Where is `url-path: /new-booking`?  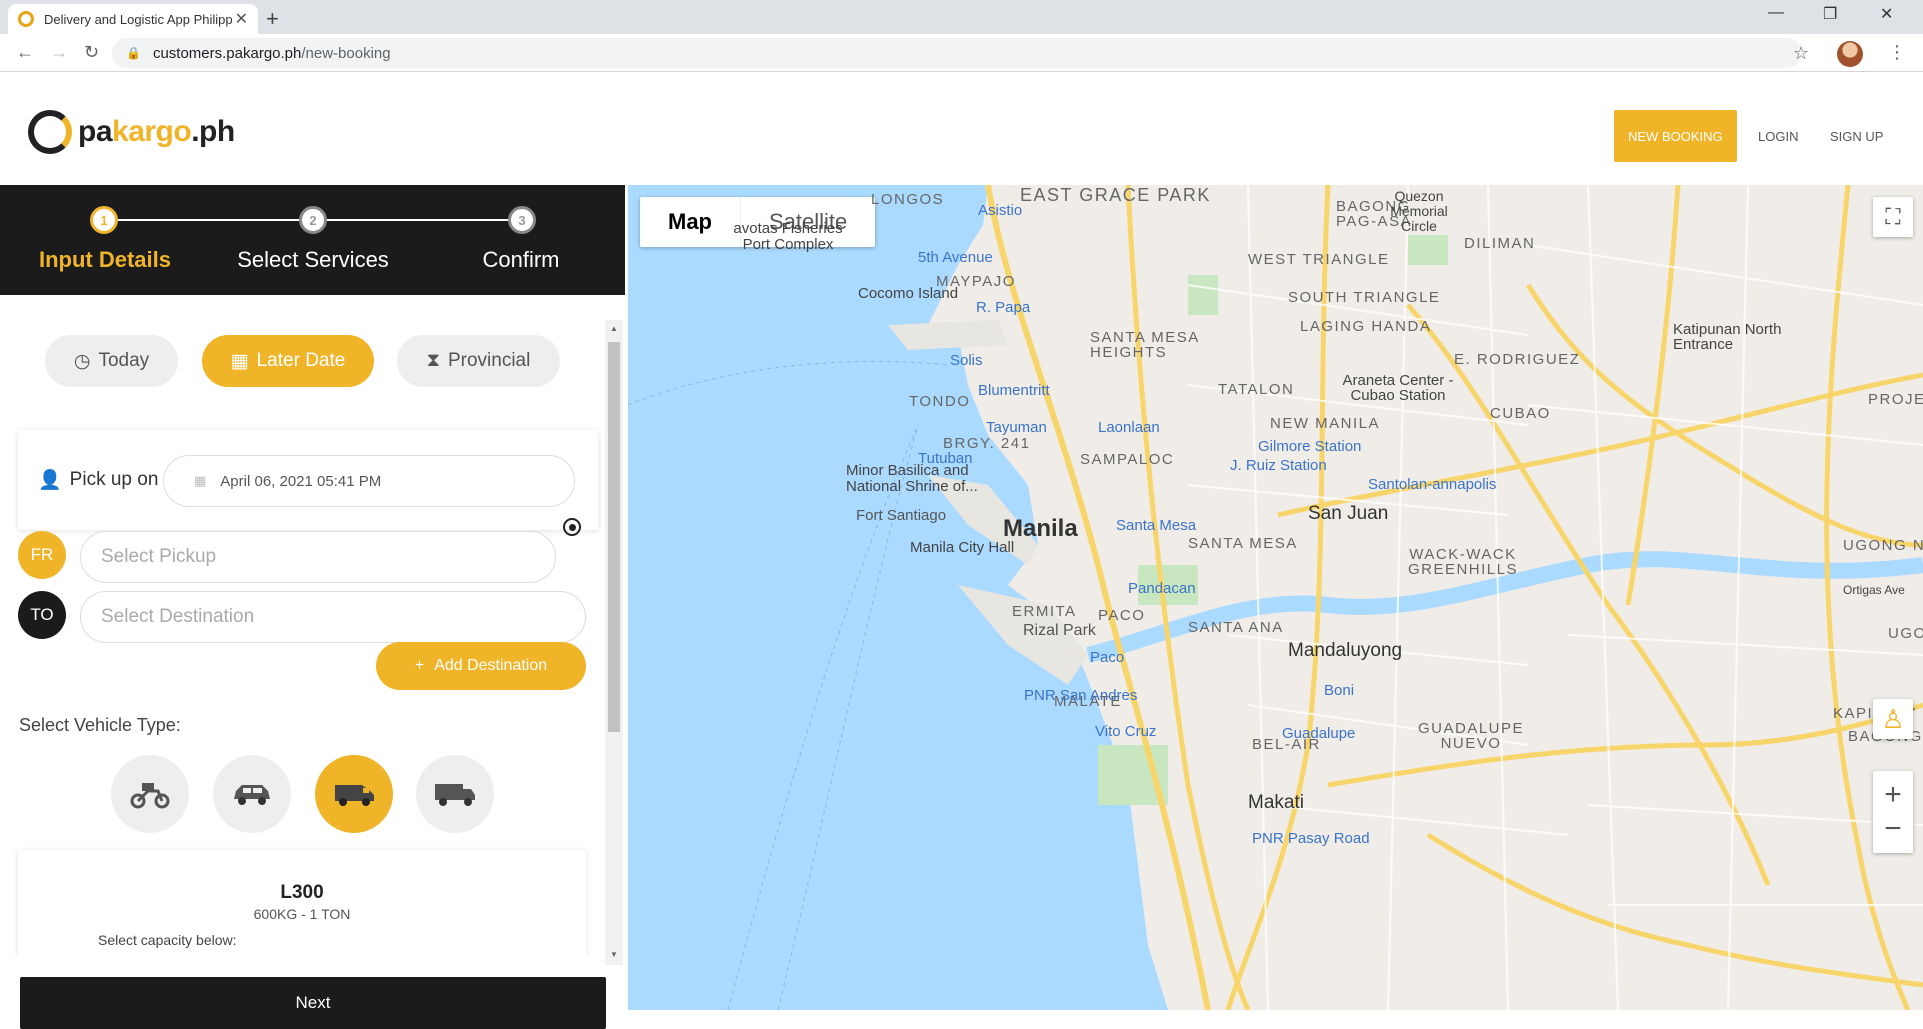 url-path: /new-booking is located at coordinates (346, 53).